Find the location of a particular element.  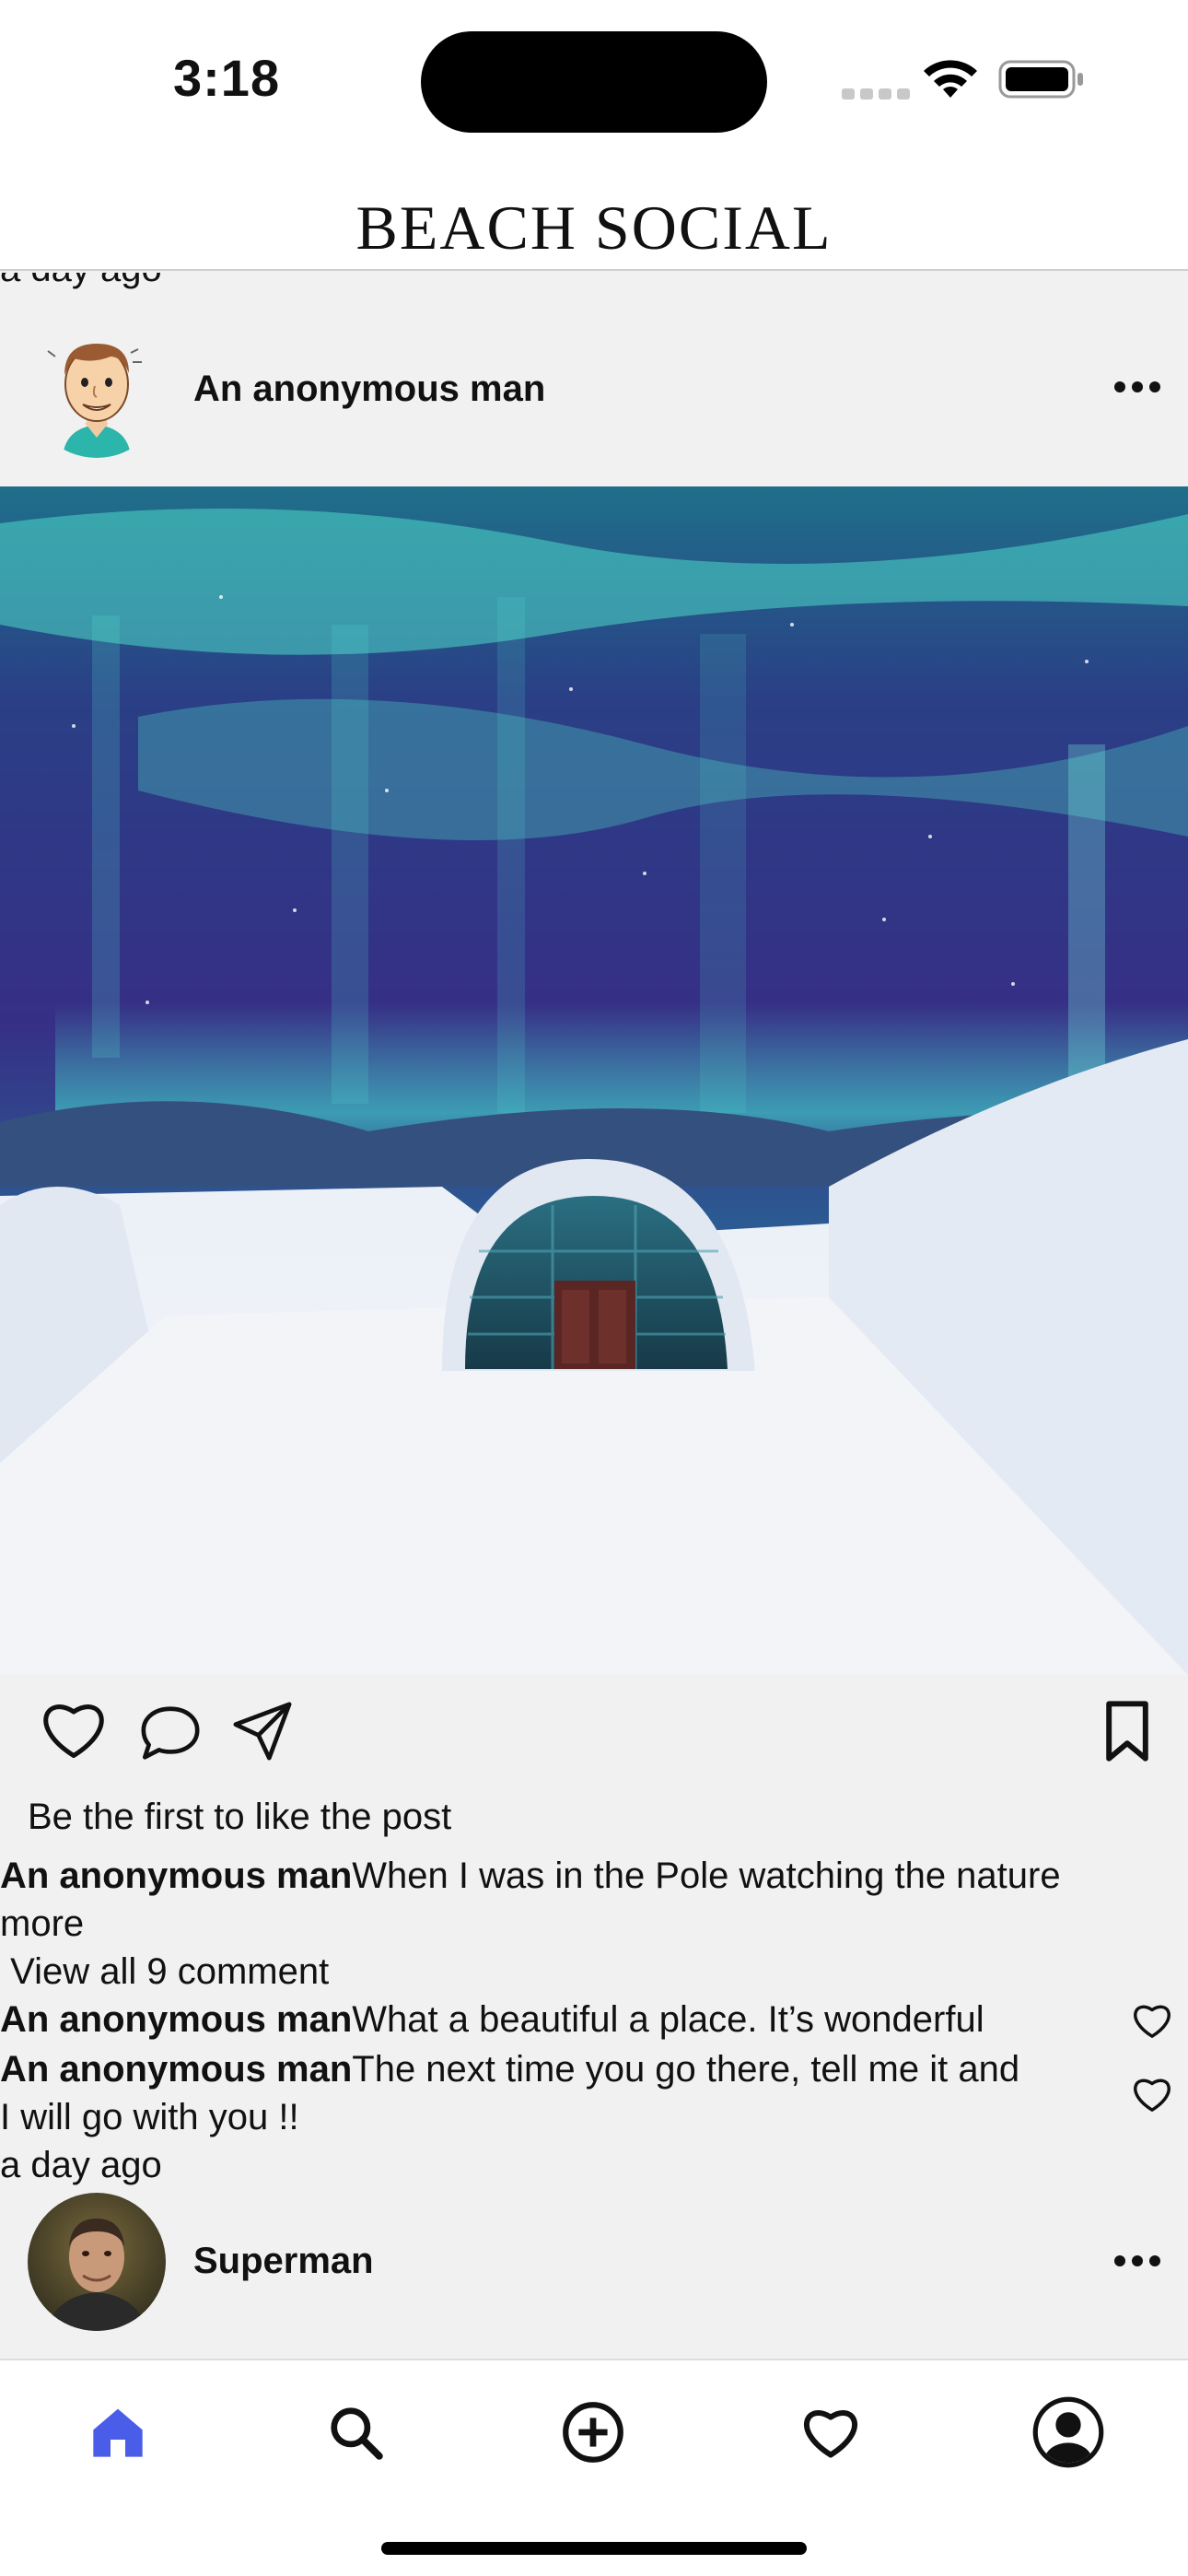

caption-author: An anonymous man is located at coordinates (176, 1876).